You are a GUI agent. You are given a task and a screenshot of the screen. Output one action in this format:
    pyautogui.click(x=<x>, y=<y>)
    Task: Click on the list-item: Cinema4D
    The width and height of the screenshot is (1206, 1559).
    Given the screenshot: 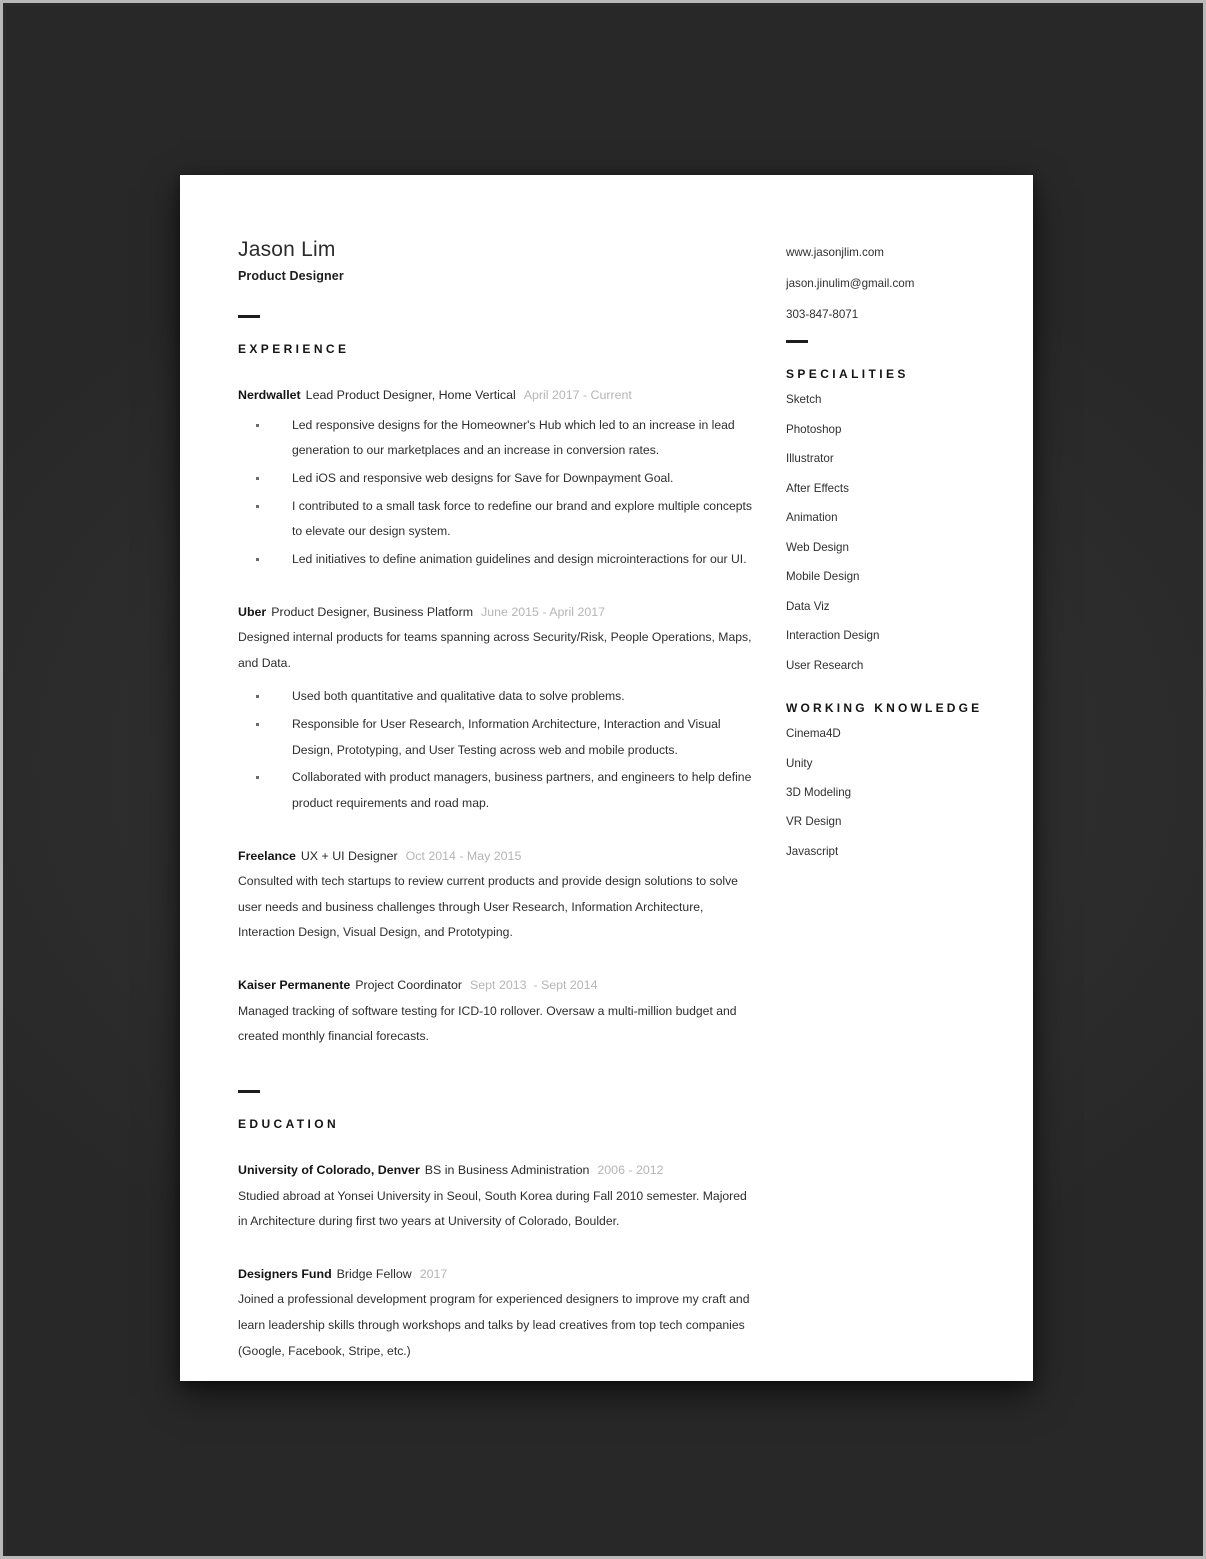 What is the action you would take?
    pyautogui.click(x=813, y=734)
    